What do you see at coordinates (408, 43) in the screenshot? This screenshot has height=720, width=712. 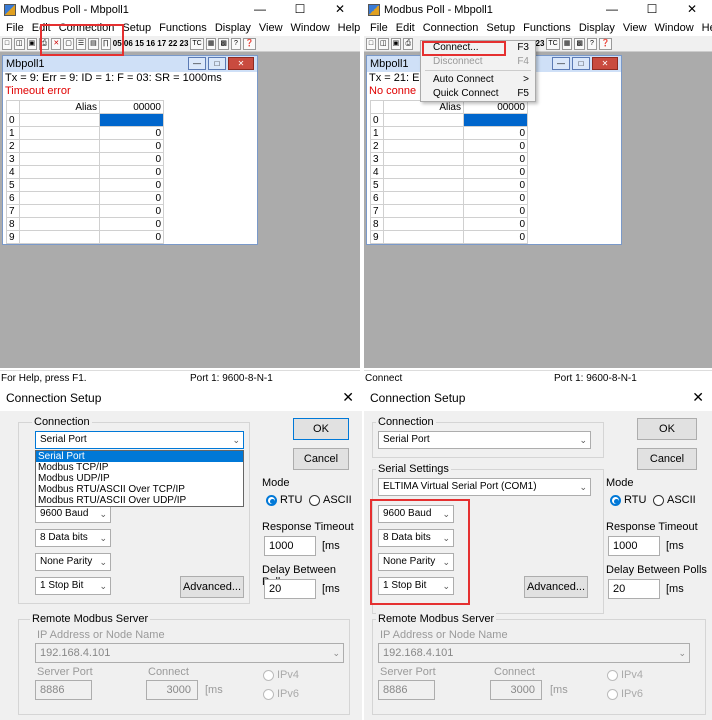 I see `print-icon: ⎙` at bounding box center [408, 43].